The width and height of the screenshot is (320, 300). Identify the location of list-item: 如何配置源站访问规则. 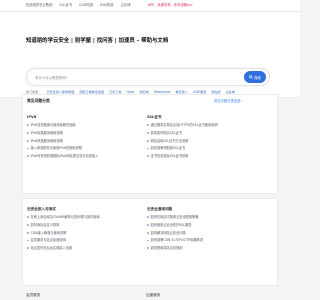
(175, 248).